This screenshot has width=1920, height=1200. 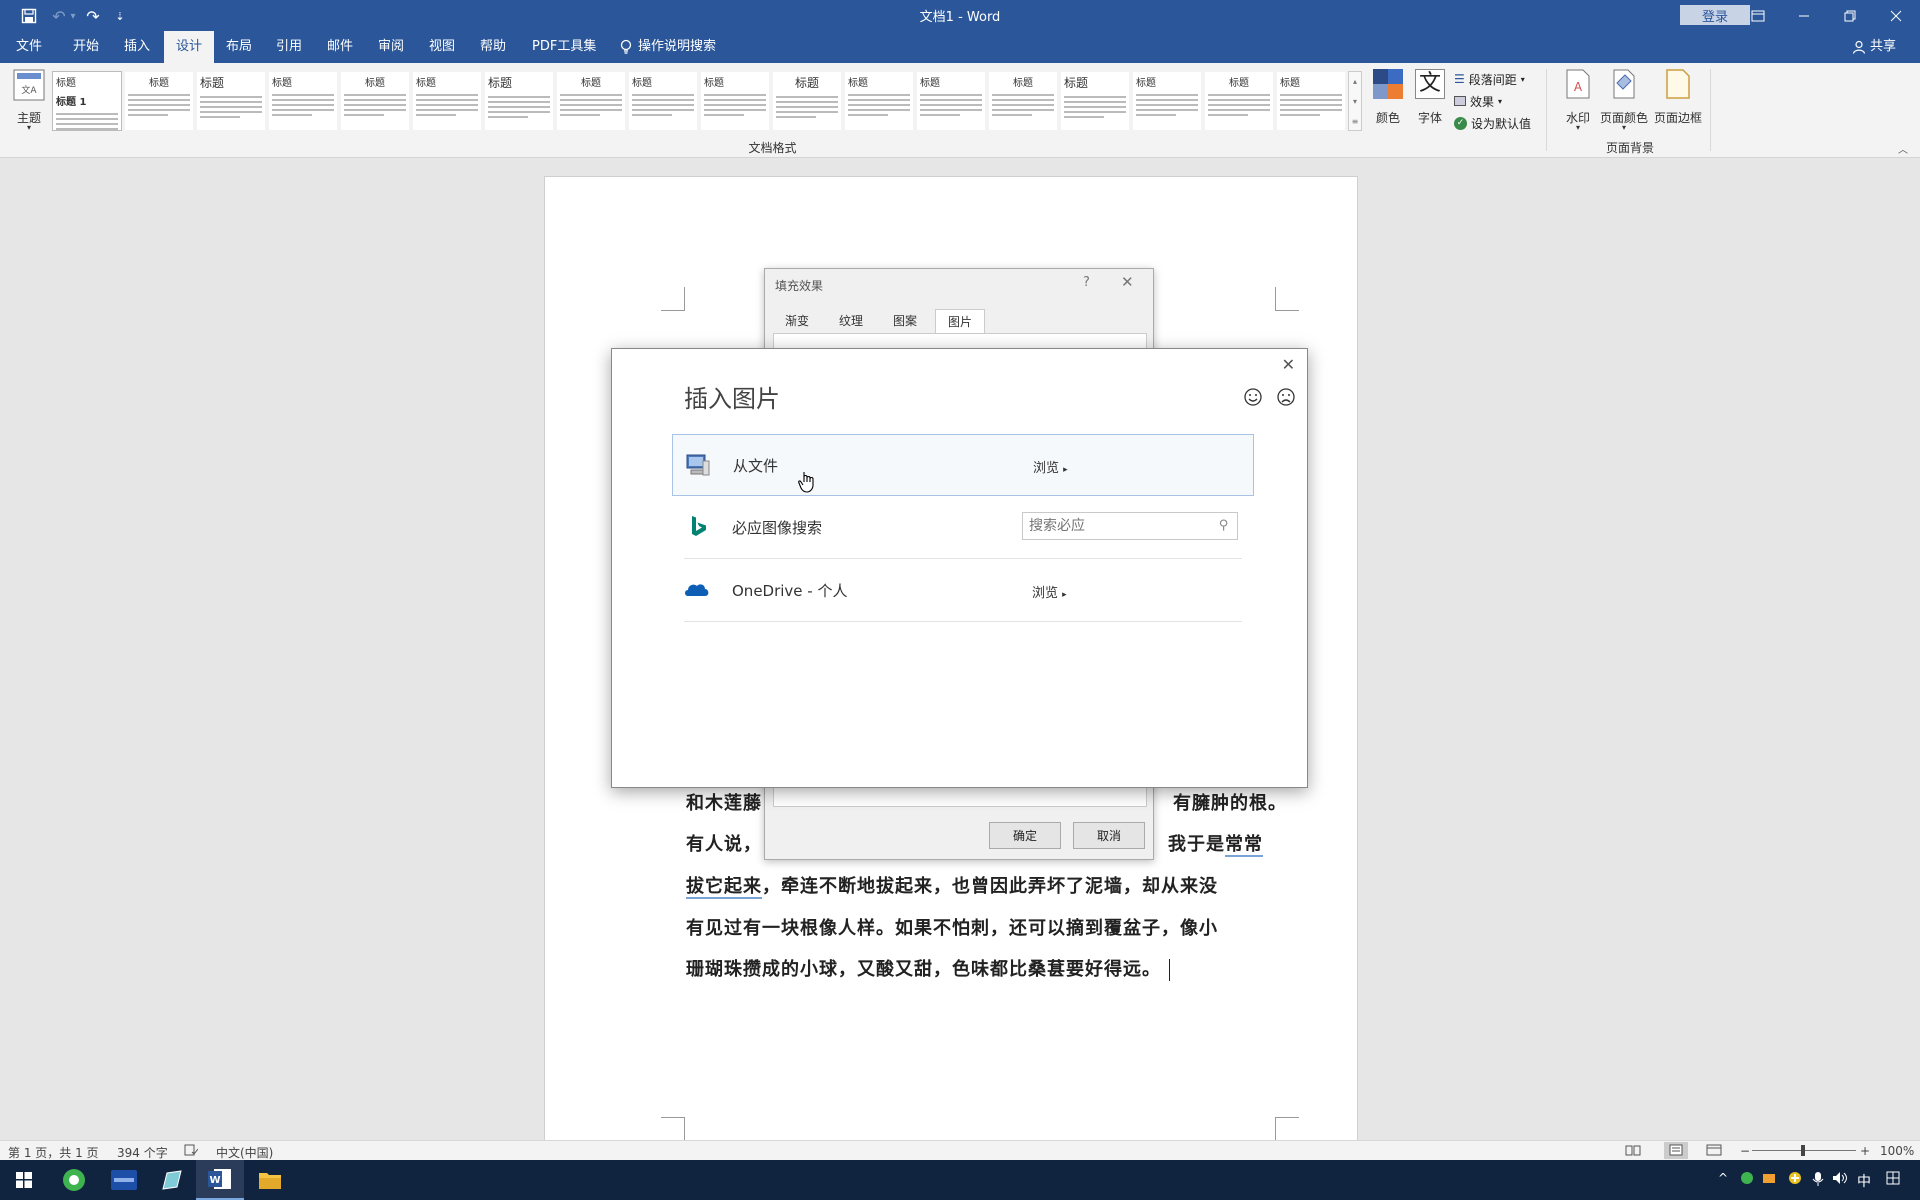 What do you see at coordinates (1355, 82) in the screenshot?
I see `gallery-up-icon: ▴` at bounding box center [1355, 82].